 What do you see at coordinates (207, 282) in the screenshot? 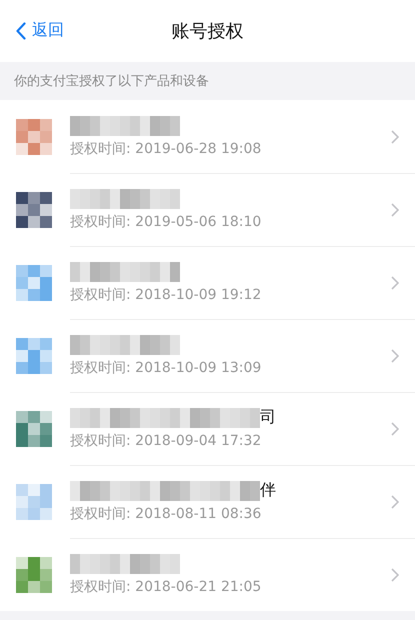
I see `authorized-app-item: 授权时间: 2018-10-09 19:12` at bounding box center [207, 282].